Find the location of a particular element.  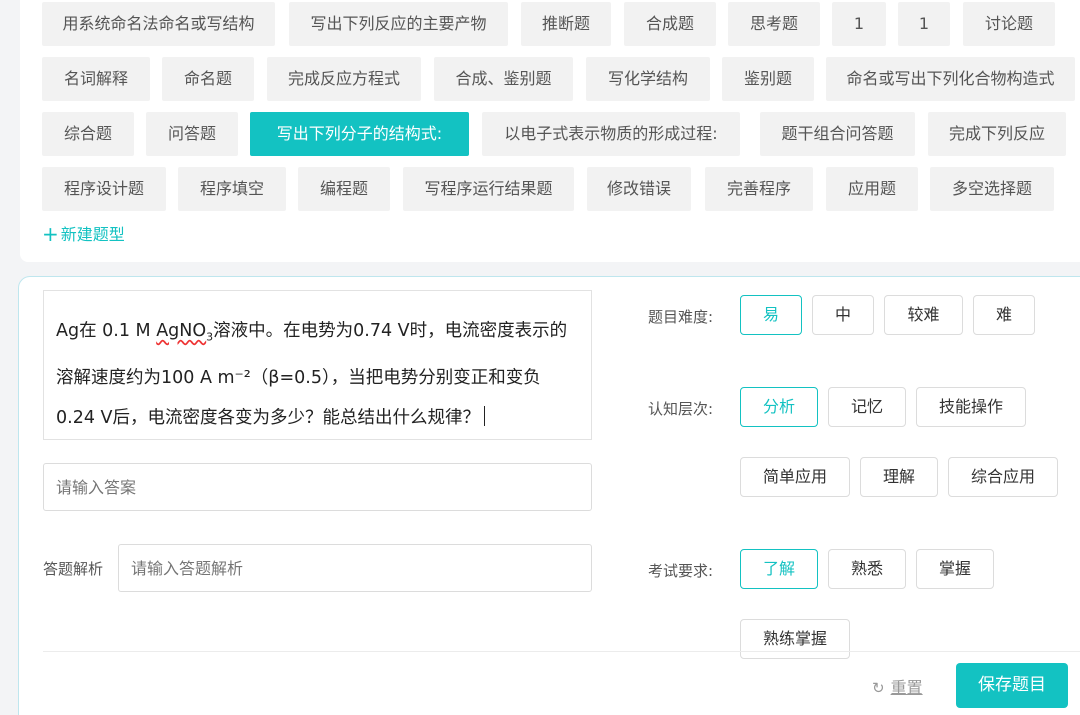

type-tag: 问答题 is located at coordinates (192, 134).